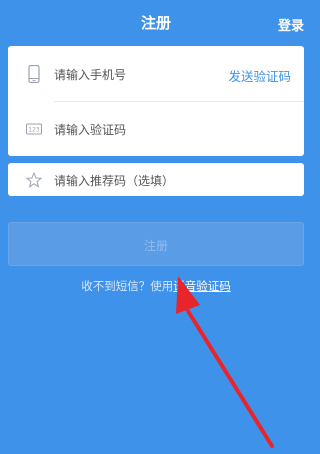 This screenshot has height=454, width=320. I want to click on register-button: 注册, so click(156, 244).